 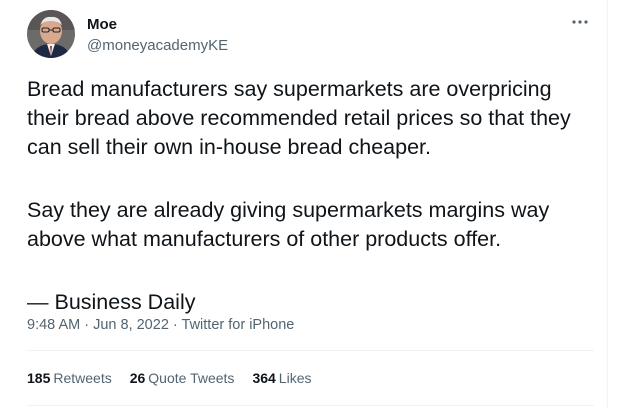 What do you see at coordinates (157, 25) in the screenshot?
I see `author-display-name: Moe` at bounding box center [157, 25].